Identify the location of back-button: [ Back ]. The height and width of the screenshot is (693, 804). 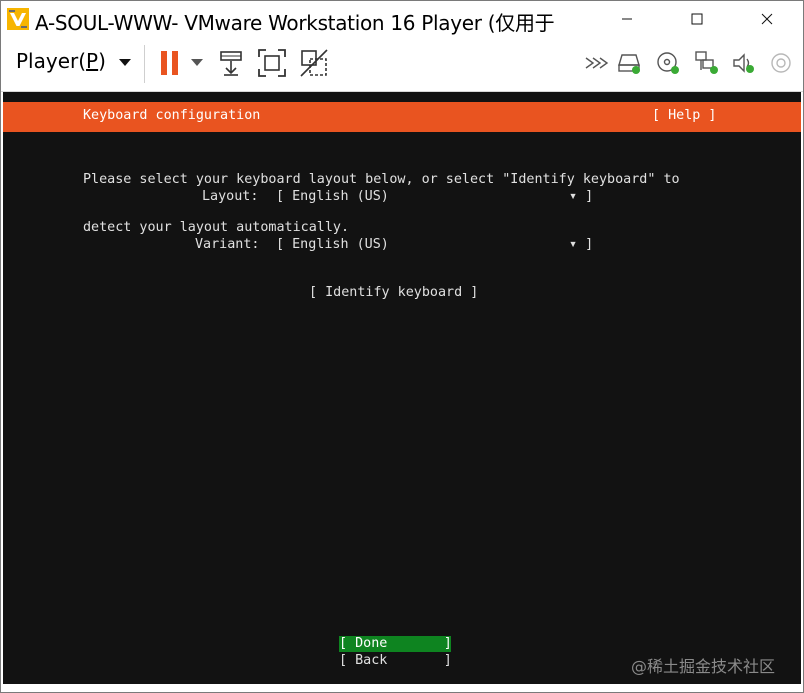
(395, 661).